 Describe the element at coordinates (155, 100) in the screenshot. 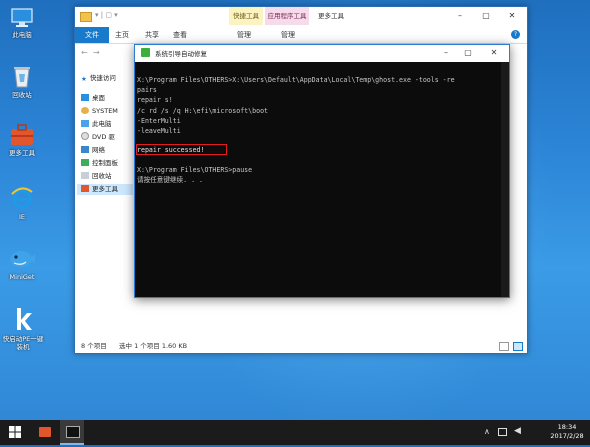

I see `console-line: repair s!` at that location.